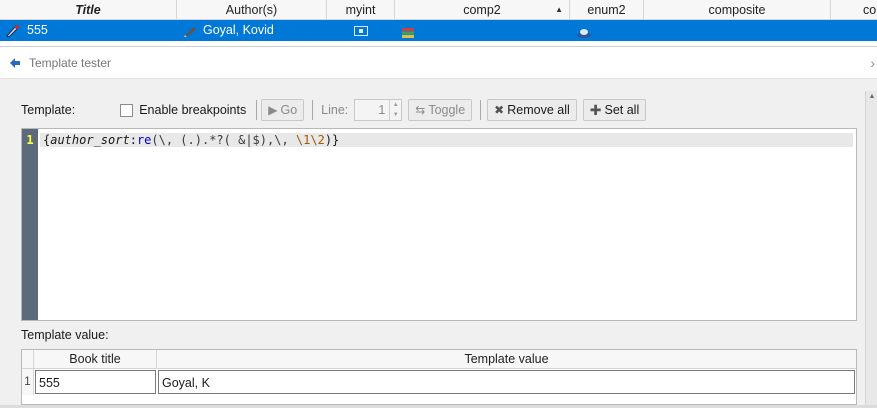  I want to click on set-all-button: ✚ Set all, so click(614, 110).